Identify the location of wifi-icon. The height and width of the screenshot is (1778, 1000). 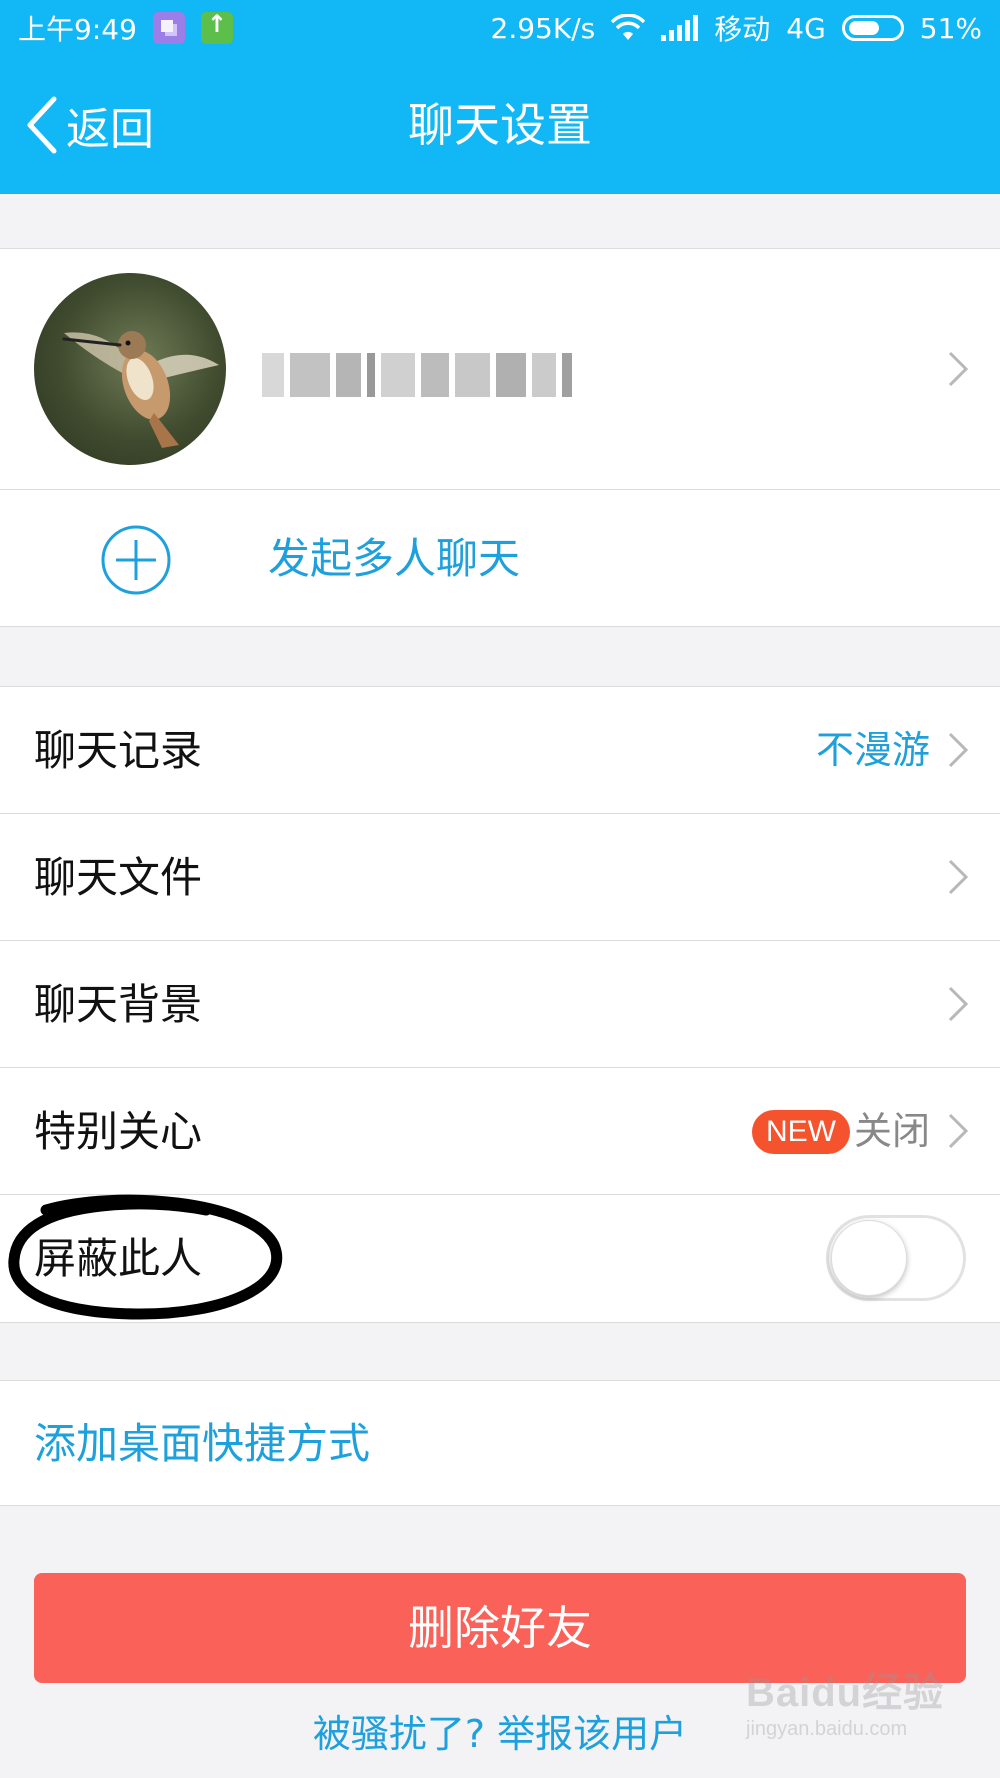
(628, 27).